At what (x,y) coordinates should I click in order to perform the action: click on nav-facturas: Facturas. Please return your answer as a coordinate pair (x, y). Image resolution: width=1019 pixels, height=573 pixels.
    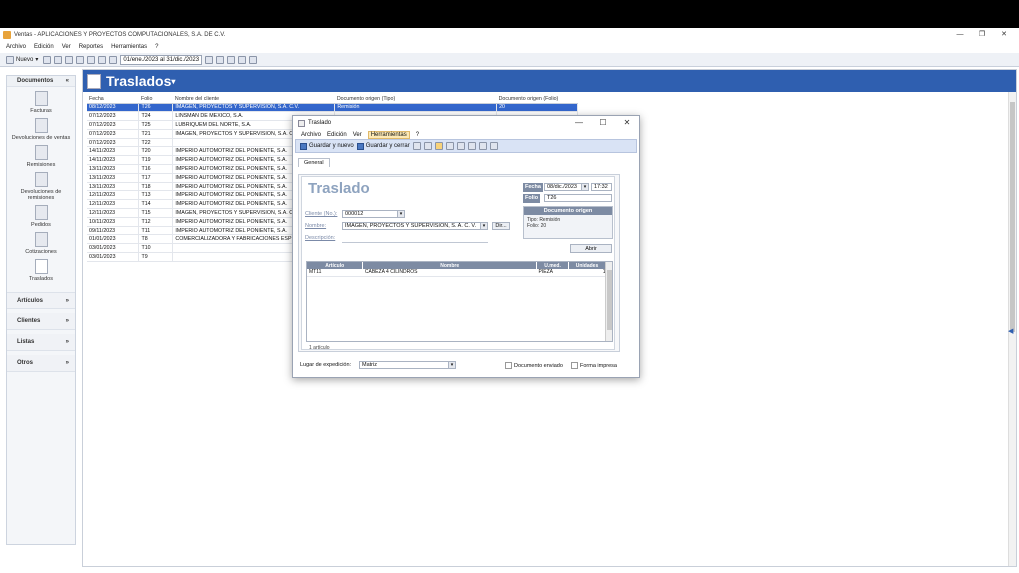
    Looking at the image, I should click on (41, 102).